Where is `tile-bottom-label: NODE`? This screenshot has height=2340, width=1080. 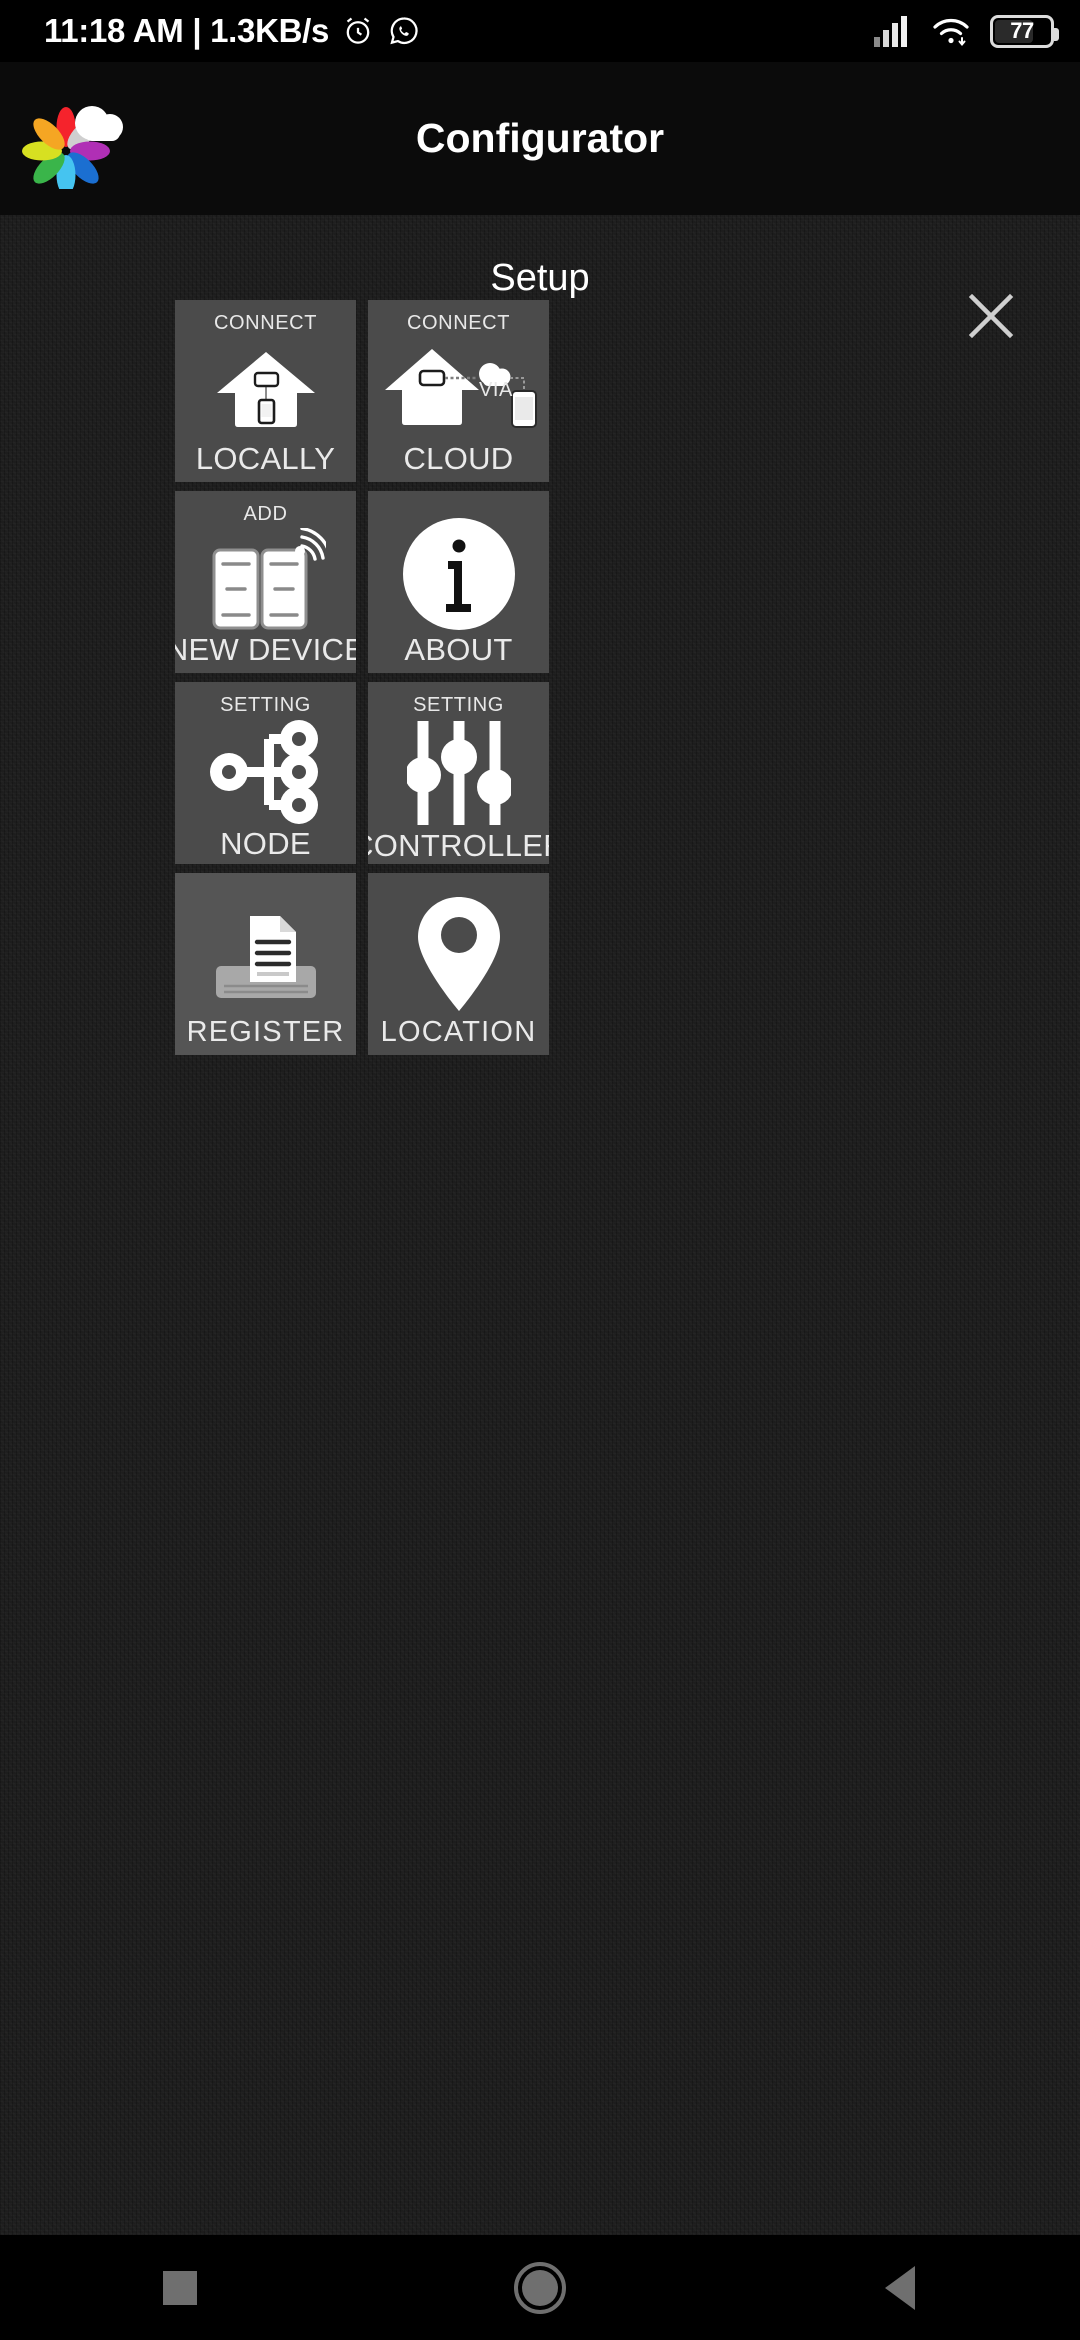
tile-bottom-label: NODE is located at coordinates (265, 843).